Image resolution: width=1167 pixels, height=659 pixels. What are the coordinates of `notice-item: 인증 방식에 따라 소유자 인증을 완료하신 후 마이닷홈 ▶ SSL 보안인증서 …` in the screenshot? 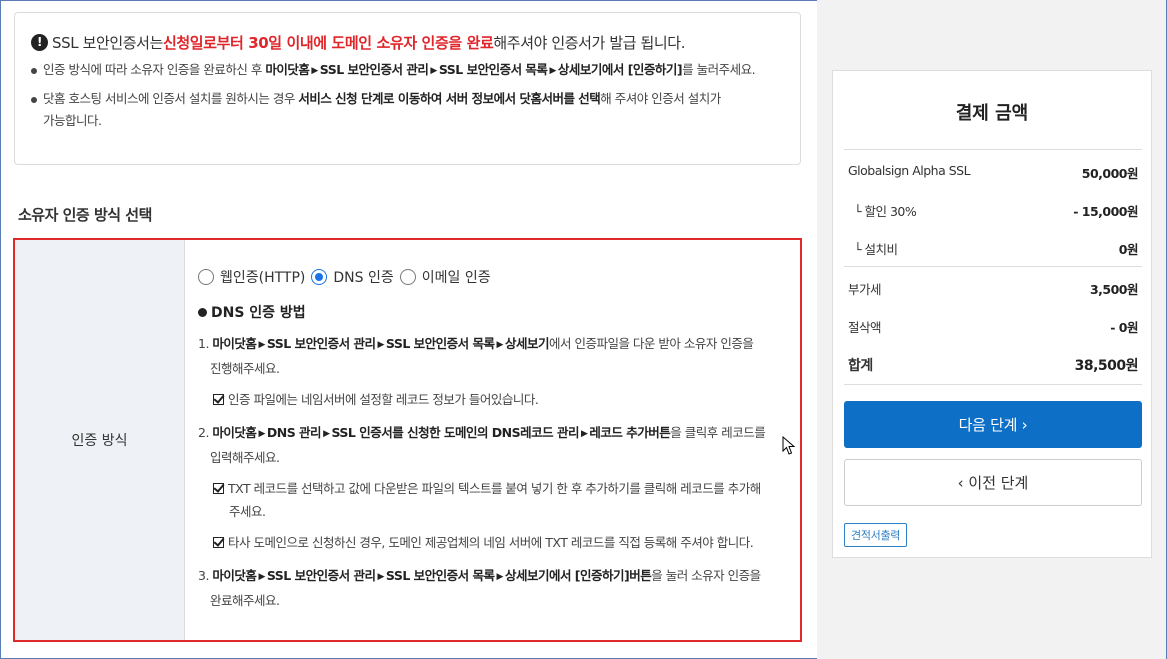 It's located at (407, 70).